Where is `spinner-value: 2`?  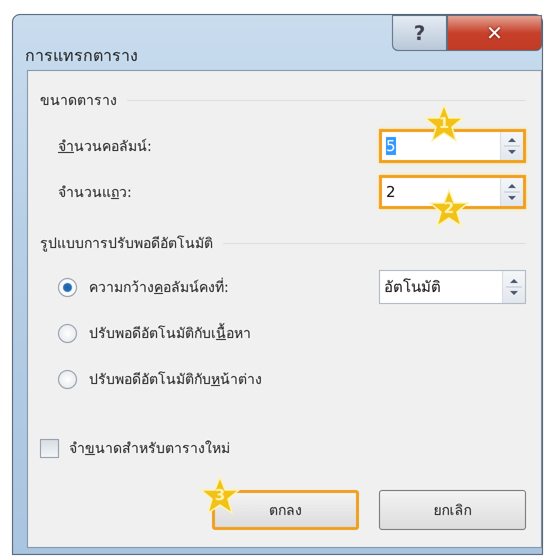
spinner-value: 2 is located at coordinates (391, 192).